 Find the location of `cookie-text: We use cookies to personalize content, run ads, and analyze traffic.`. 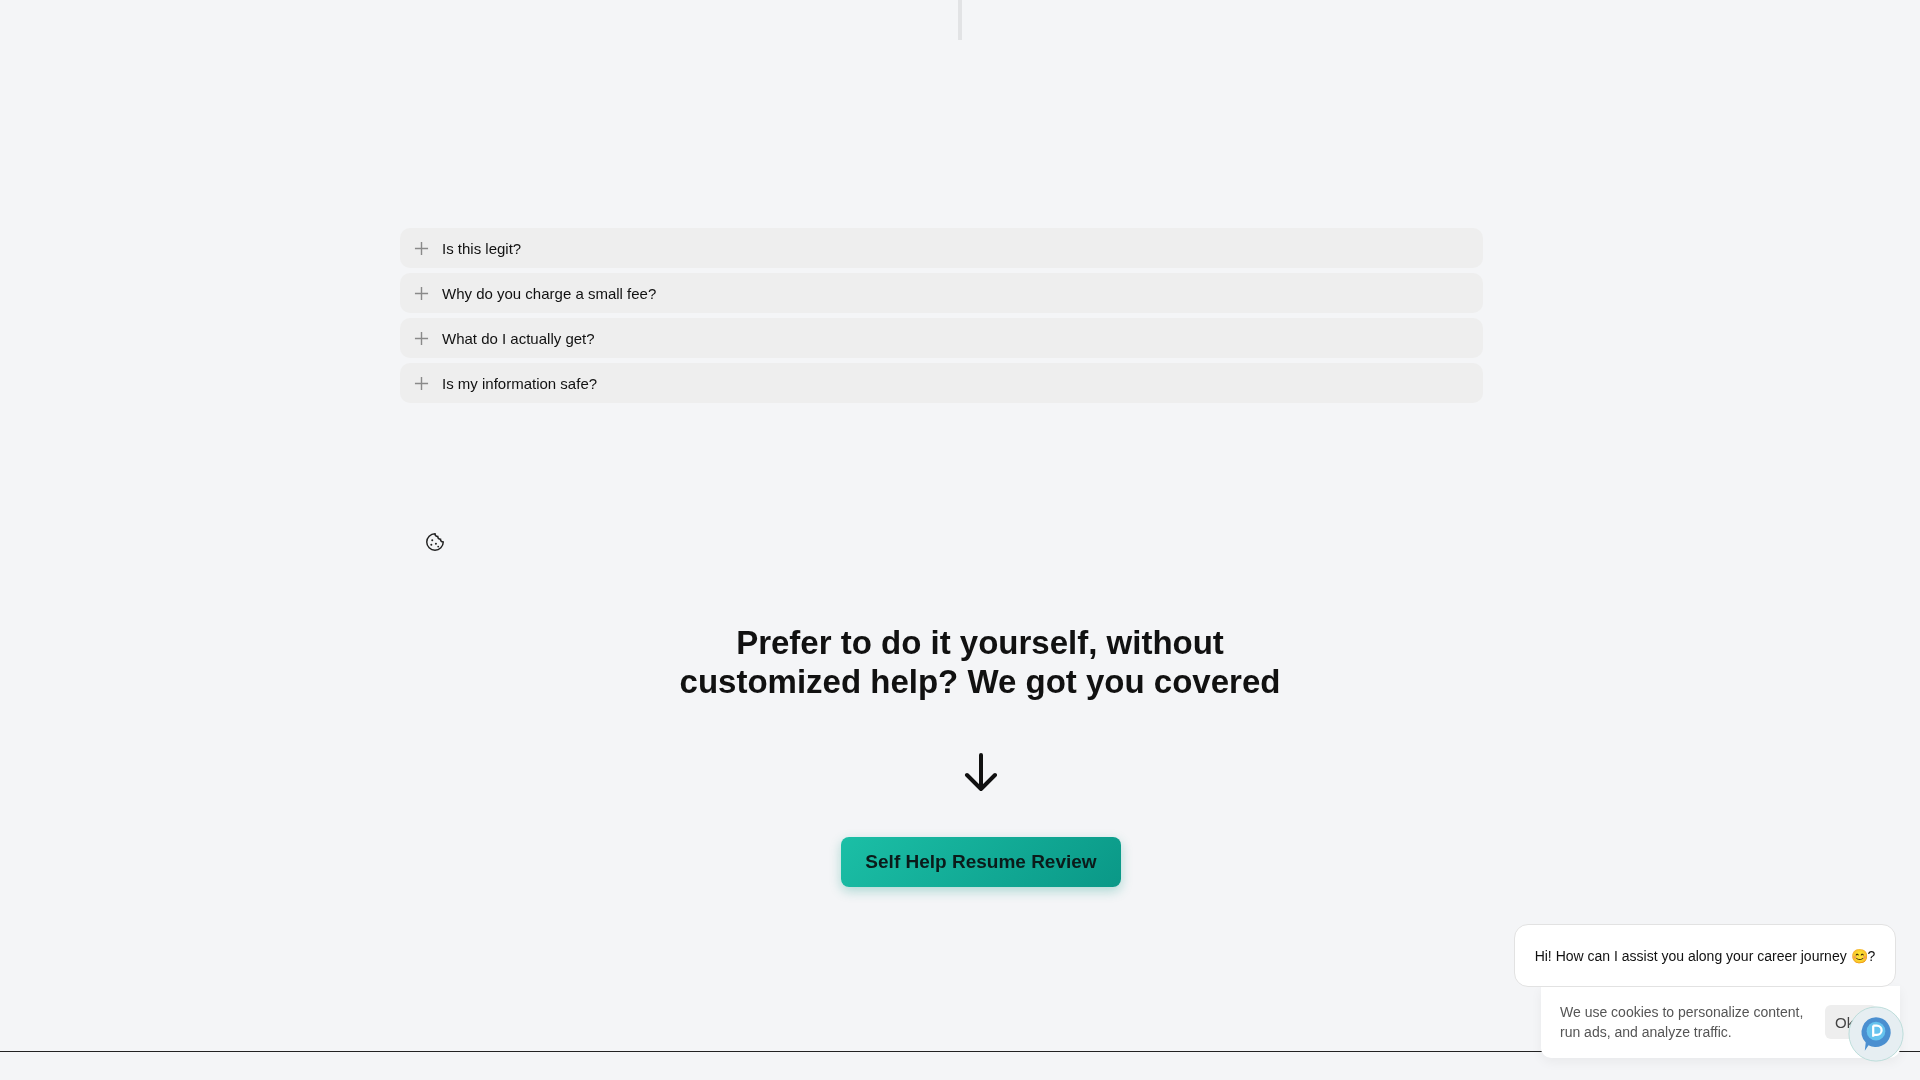

cookie-text: We use cookies to personalize content, run ads, and analyze traffic. is located at coordinates (1682, 1022).